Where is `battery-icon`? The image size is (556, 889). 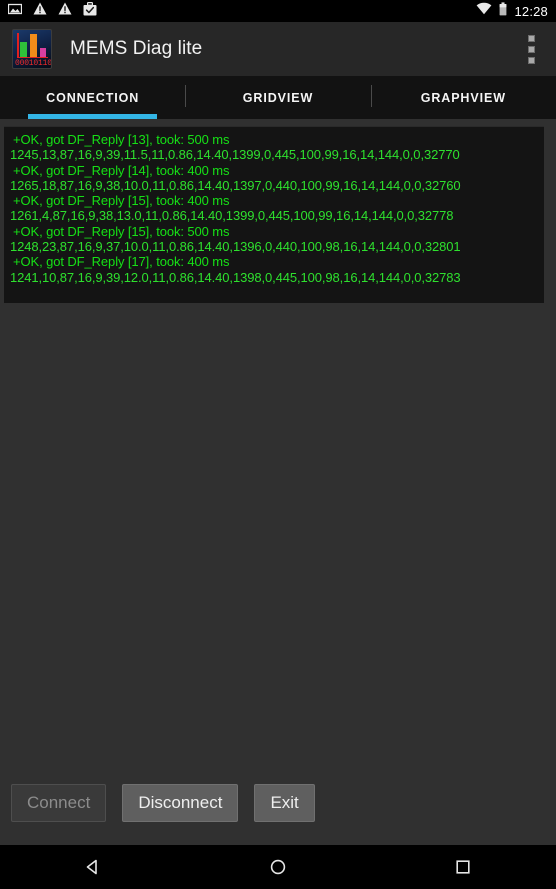 battery-icon is located at coordinates (503, 11).